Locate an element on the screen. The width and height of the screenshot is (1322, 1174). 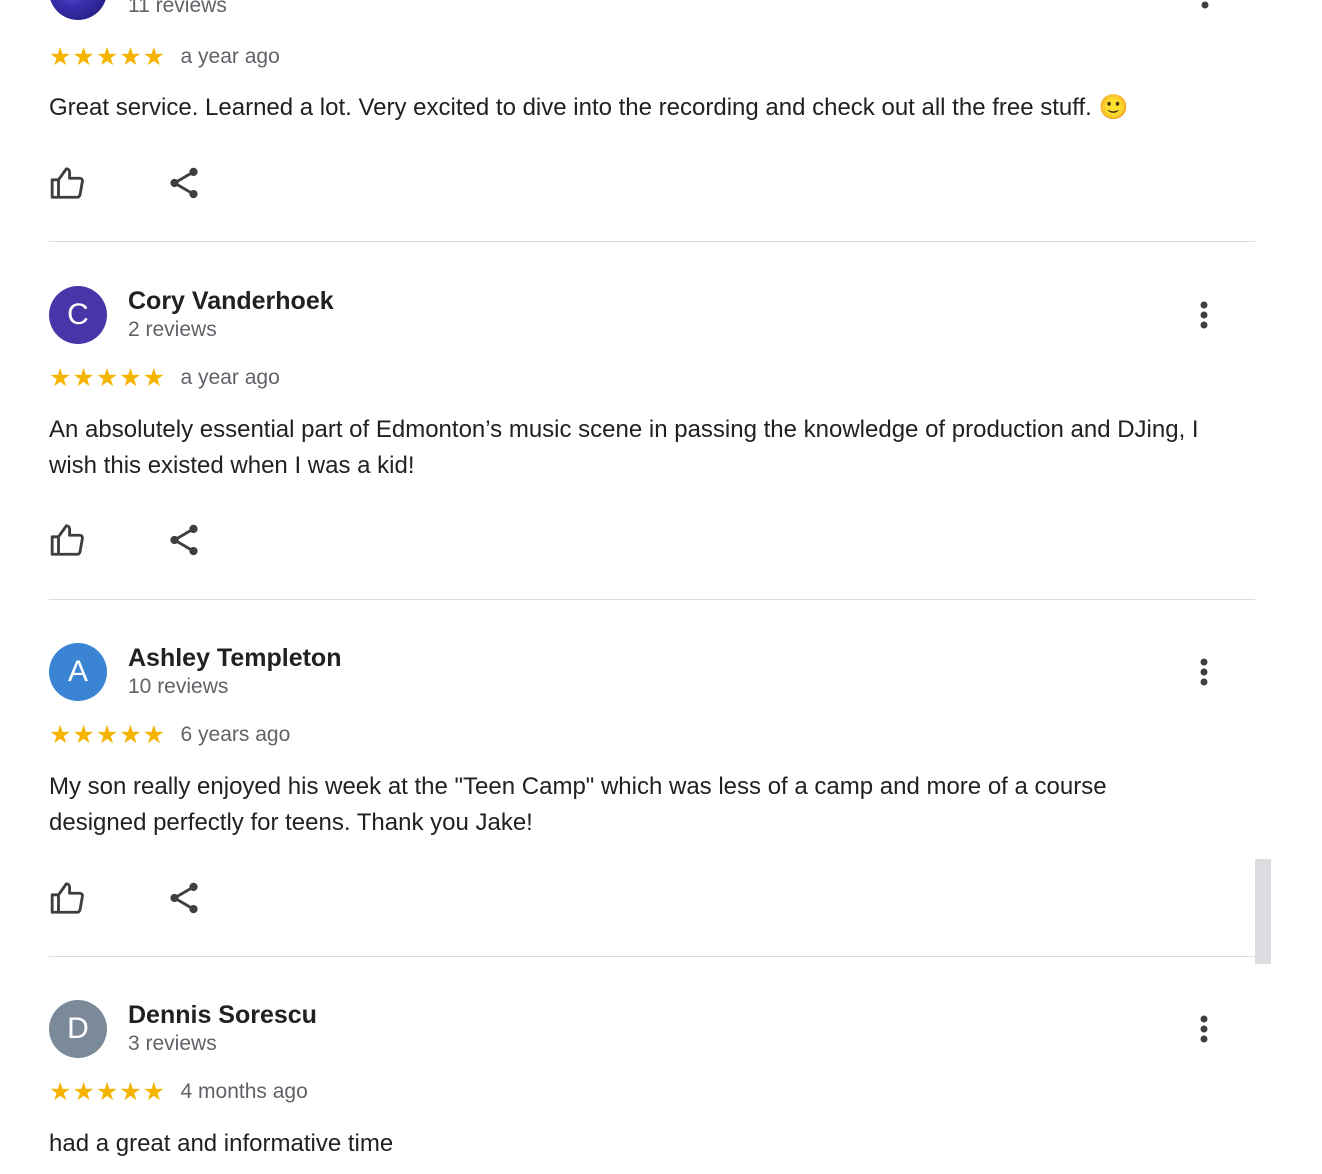
reviewer-avatar: C is located at coordinates (78, 315).